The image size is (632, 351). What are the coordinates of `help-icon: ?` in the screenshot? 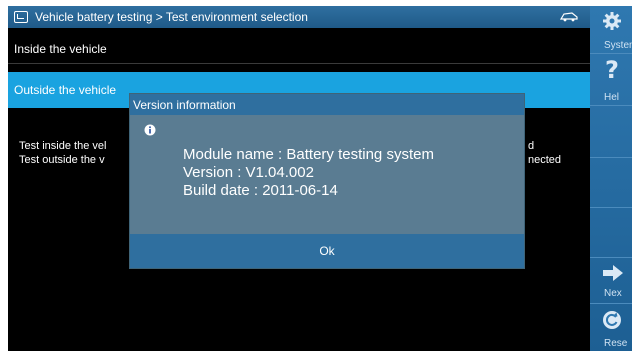 It's located at (612, 70).